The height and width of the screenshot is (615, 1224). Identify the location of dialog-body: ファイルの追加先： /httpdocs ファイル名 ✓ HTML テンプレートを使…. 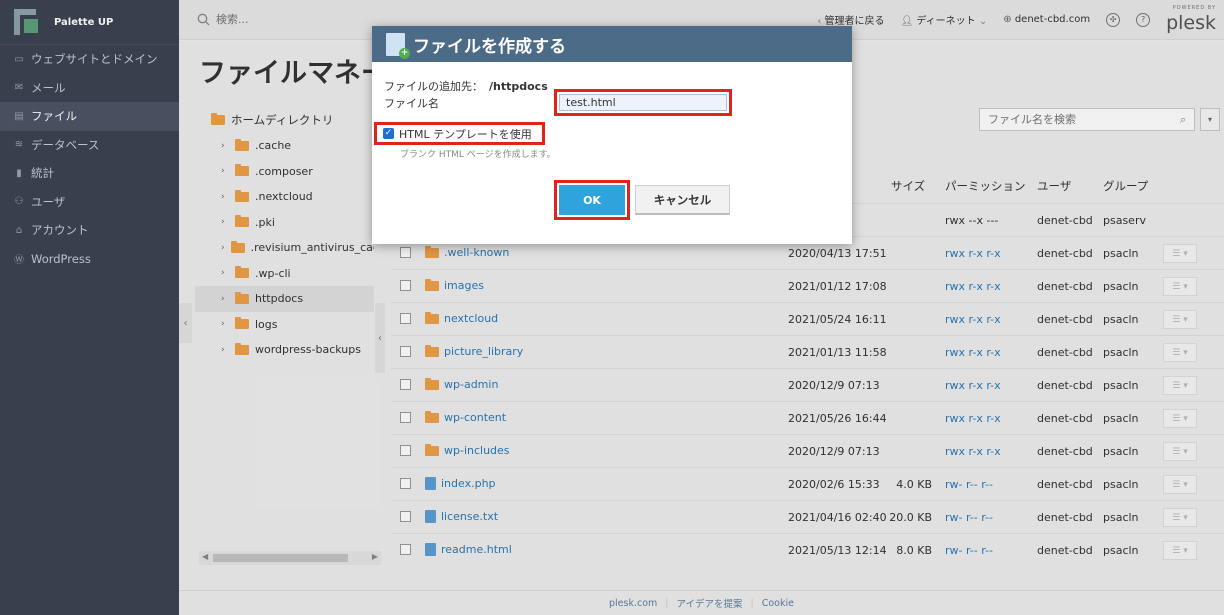
(612, 153).